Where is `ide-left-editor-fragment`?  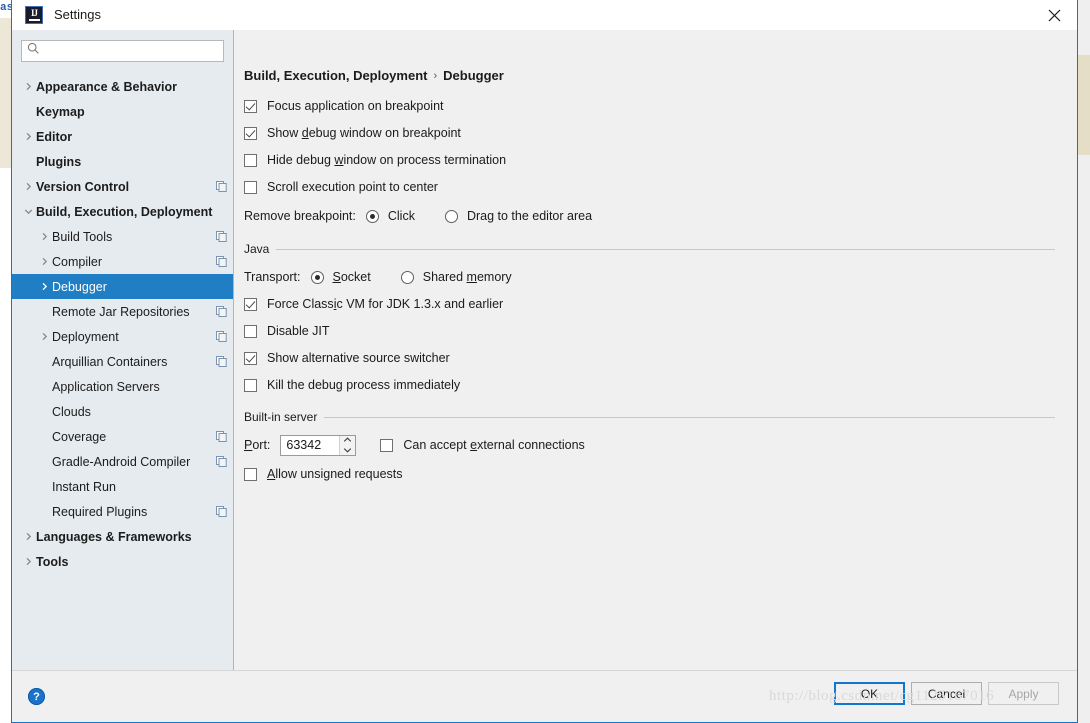
ide-left-editor-fragment is located at coordinates (5, 93).